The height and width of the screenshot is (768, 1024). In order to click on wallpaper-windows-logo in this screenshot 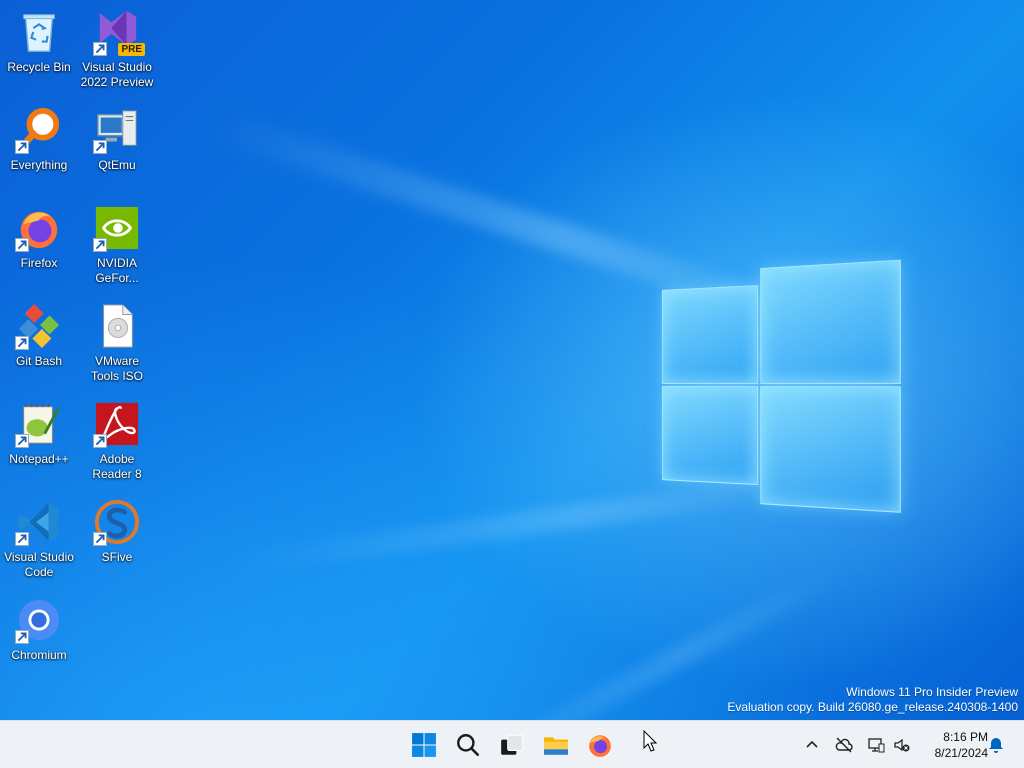, I will do `click(781, 384)`.